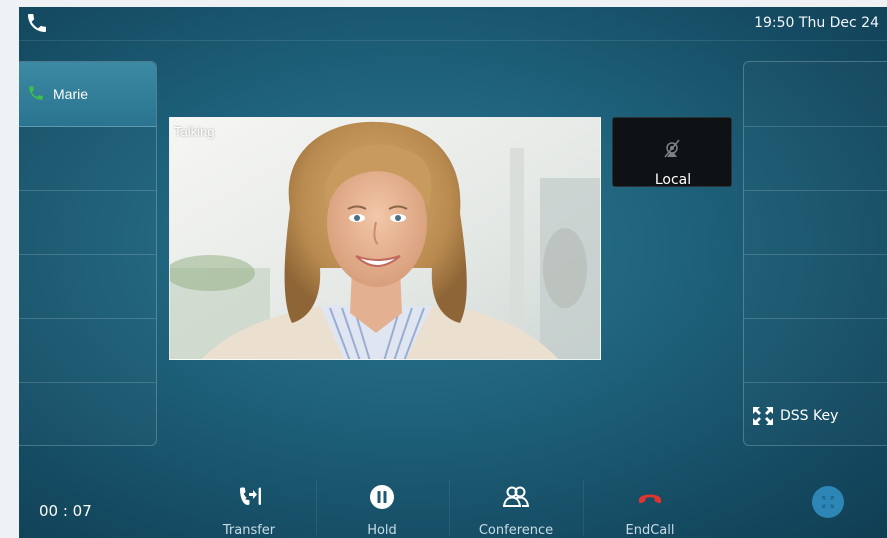  Describe the element at coordinates (650, 530) in the screenshot. I see `end-call-label: EndCall` at that location.